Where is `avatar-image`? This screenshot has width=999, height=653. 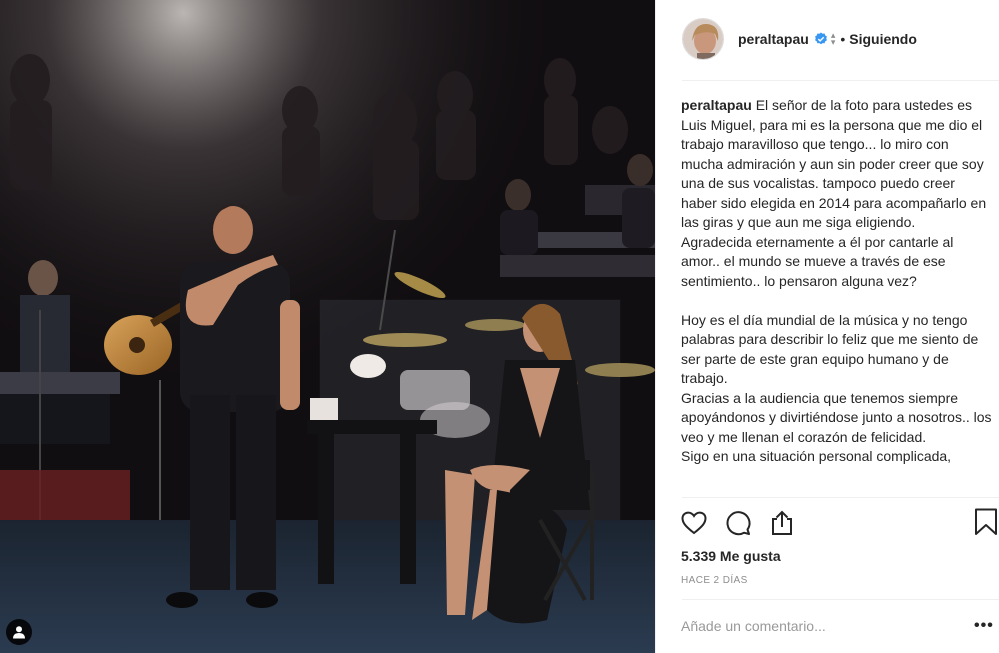
avatar-image is located at coordinates (703, 39).